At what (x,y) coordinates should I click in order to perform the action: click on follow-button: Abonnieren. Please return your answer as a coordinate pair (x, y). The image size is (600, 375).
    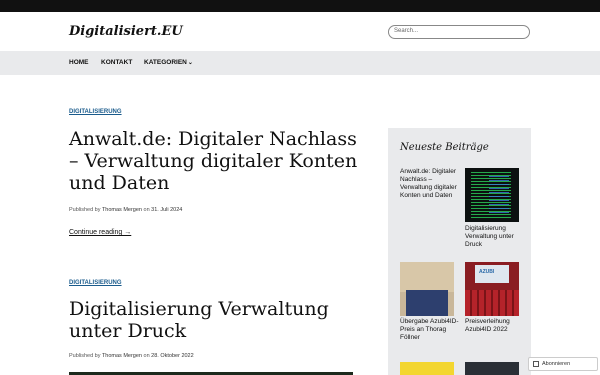
    Looking at the image, I should click on (563, 364).